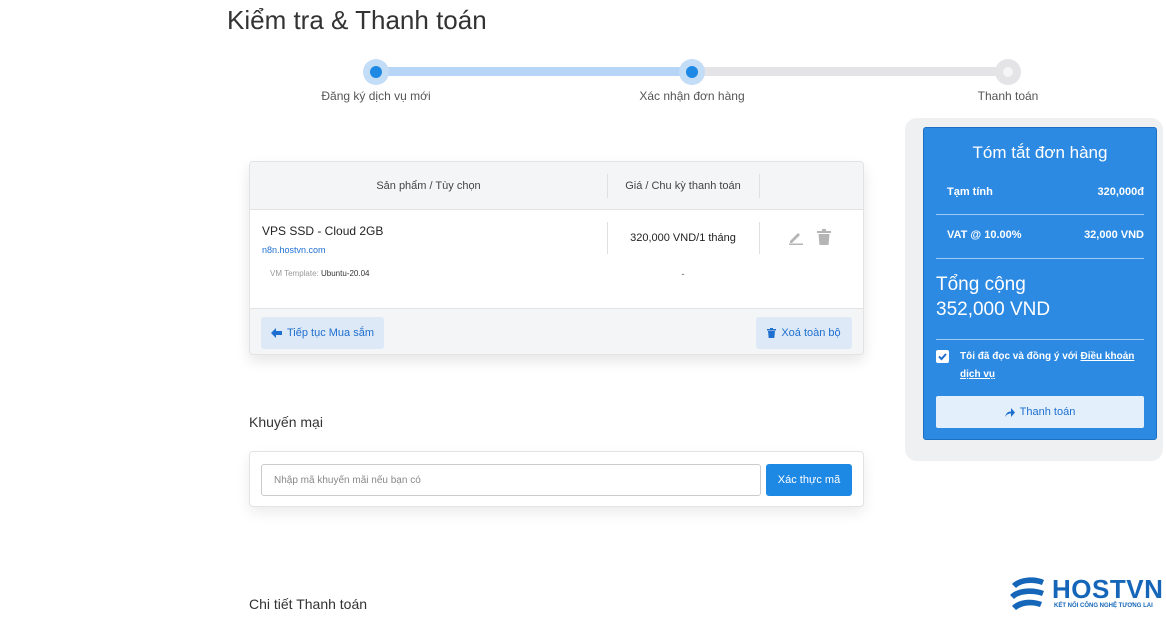 The height and width of the screenshot is (619, 1166). I want to click on checkout-label: Thanh toán, so click(1047, 412).